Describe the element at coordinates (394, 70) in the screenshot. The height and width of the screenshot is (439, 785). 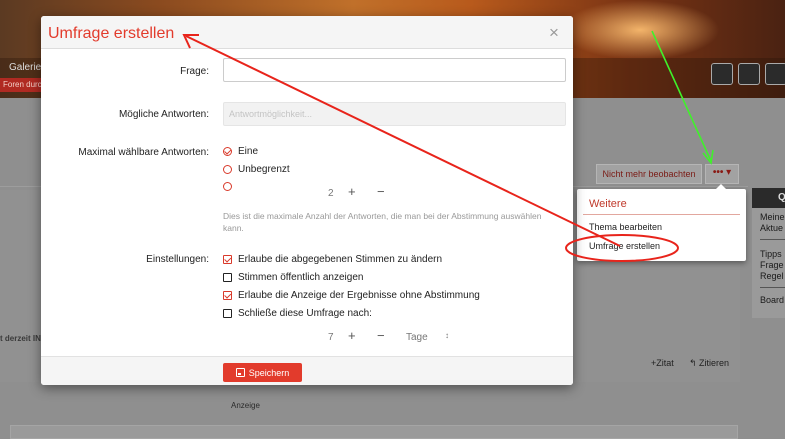
I see `question-input` at that location.